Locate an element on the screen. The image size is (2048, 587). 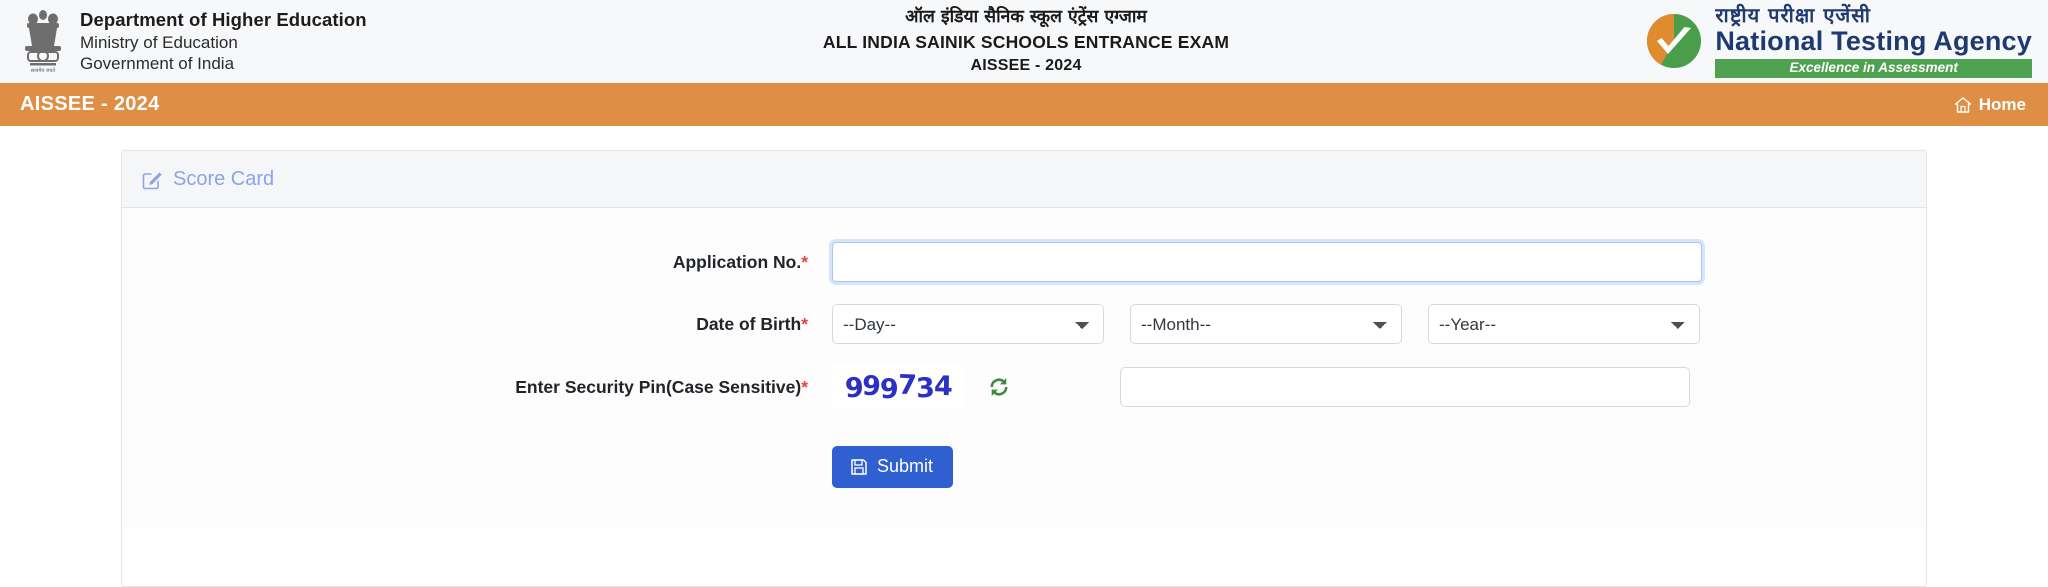
refresh-icon is located at coordinates (999, 387).